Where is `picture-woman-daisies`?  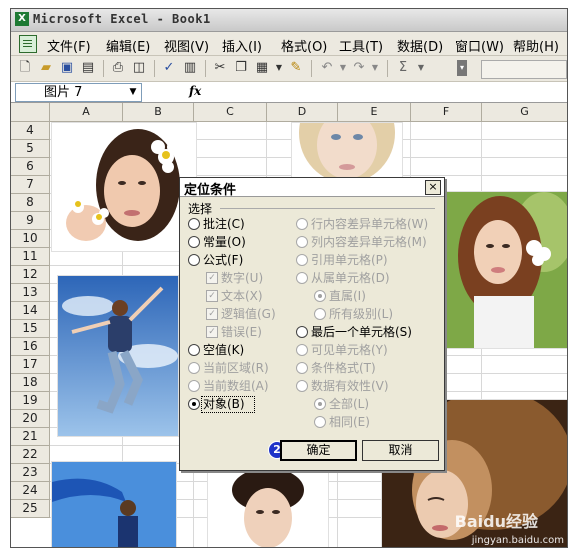
picture-woman-daisies is located at coordinates (124, 187).